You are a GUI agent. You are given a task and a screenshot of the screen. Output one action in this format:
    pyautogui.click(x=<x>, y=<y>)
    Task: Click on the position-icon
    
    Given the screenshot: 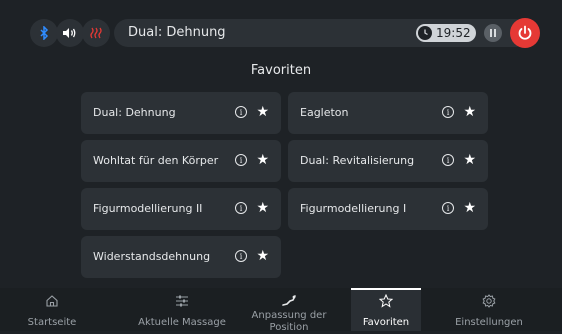 What is the action you would take?
    pyautogui.click(x=289, y=301)
    